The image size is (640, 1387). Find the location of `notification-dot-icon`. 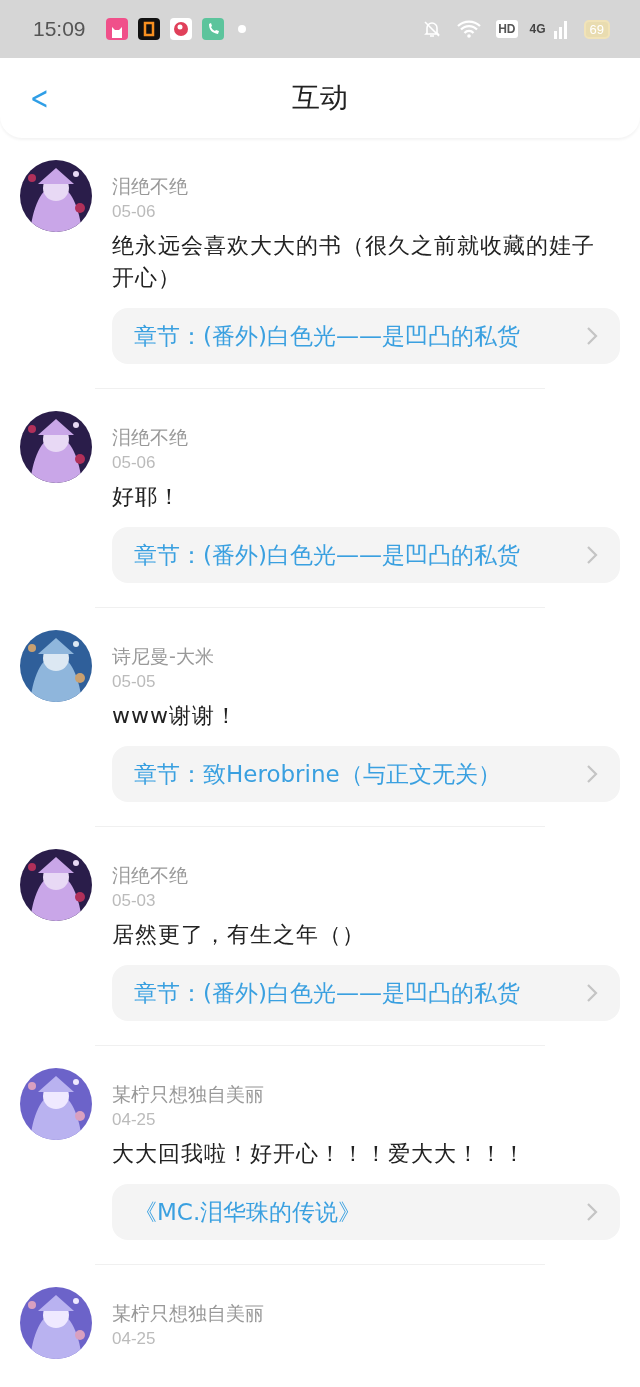

notification-dot-icon is located at coordinates (241, 29).